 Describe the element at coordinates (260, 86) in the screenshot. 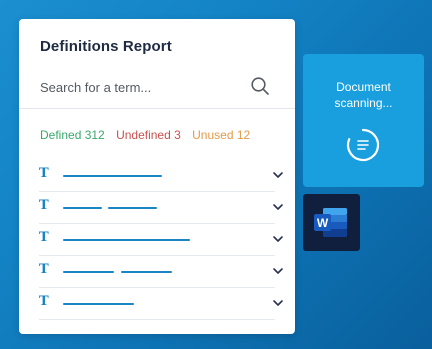

I see `search-icon` at that location.